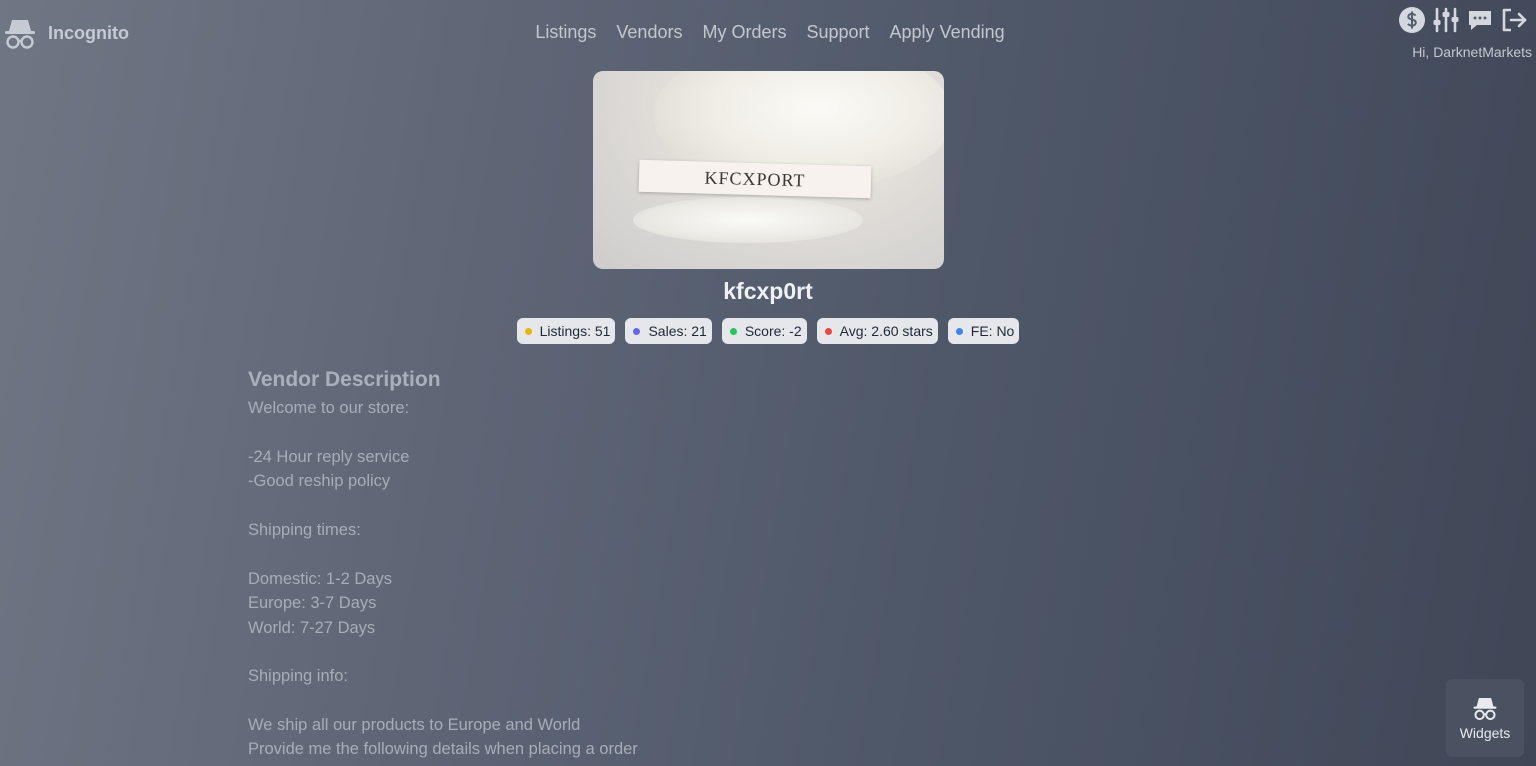  Describe the element at coordinates (304, 529) in the screenshot. I see `description-line: Shipping times:` at that location.